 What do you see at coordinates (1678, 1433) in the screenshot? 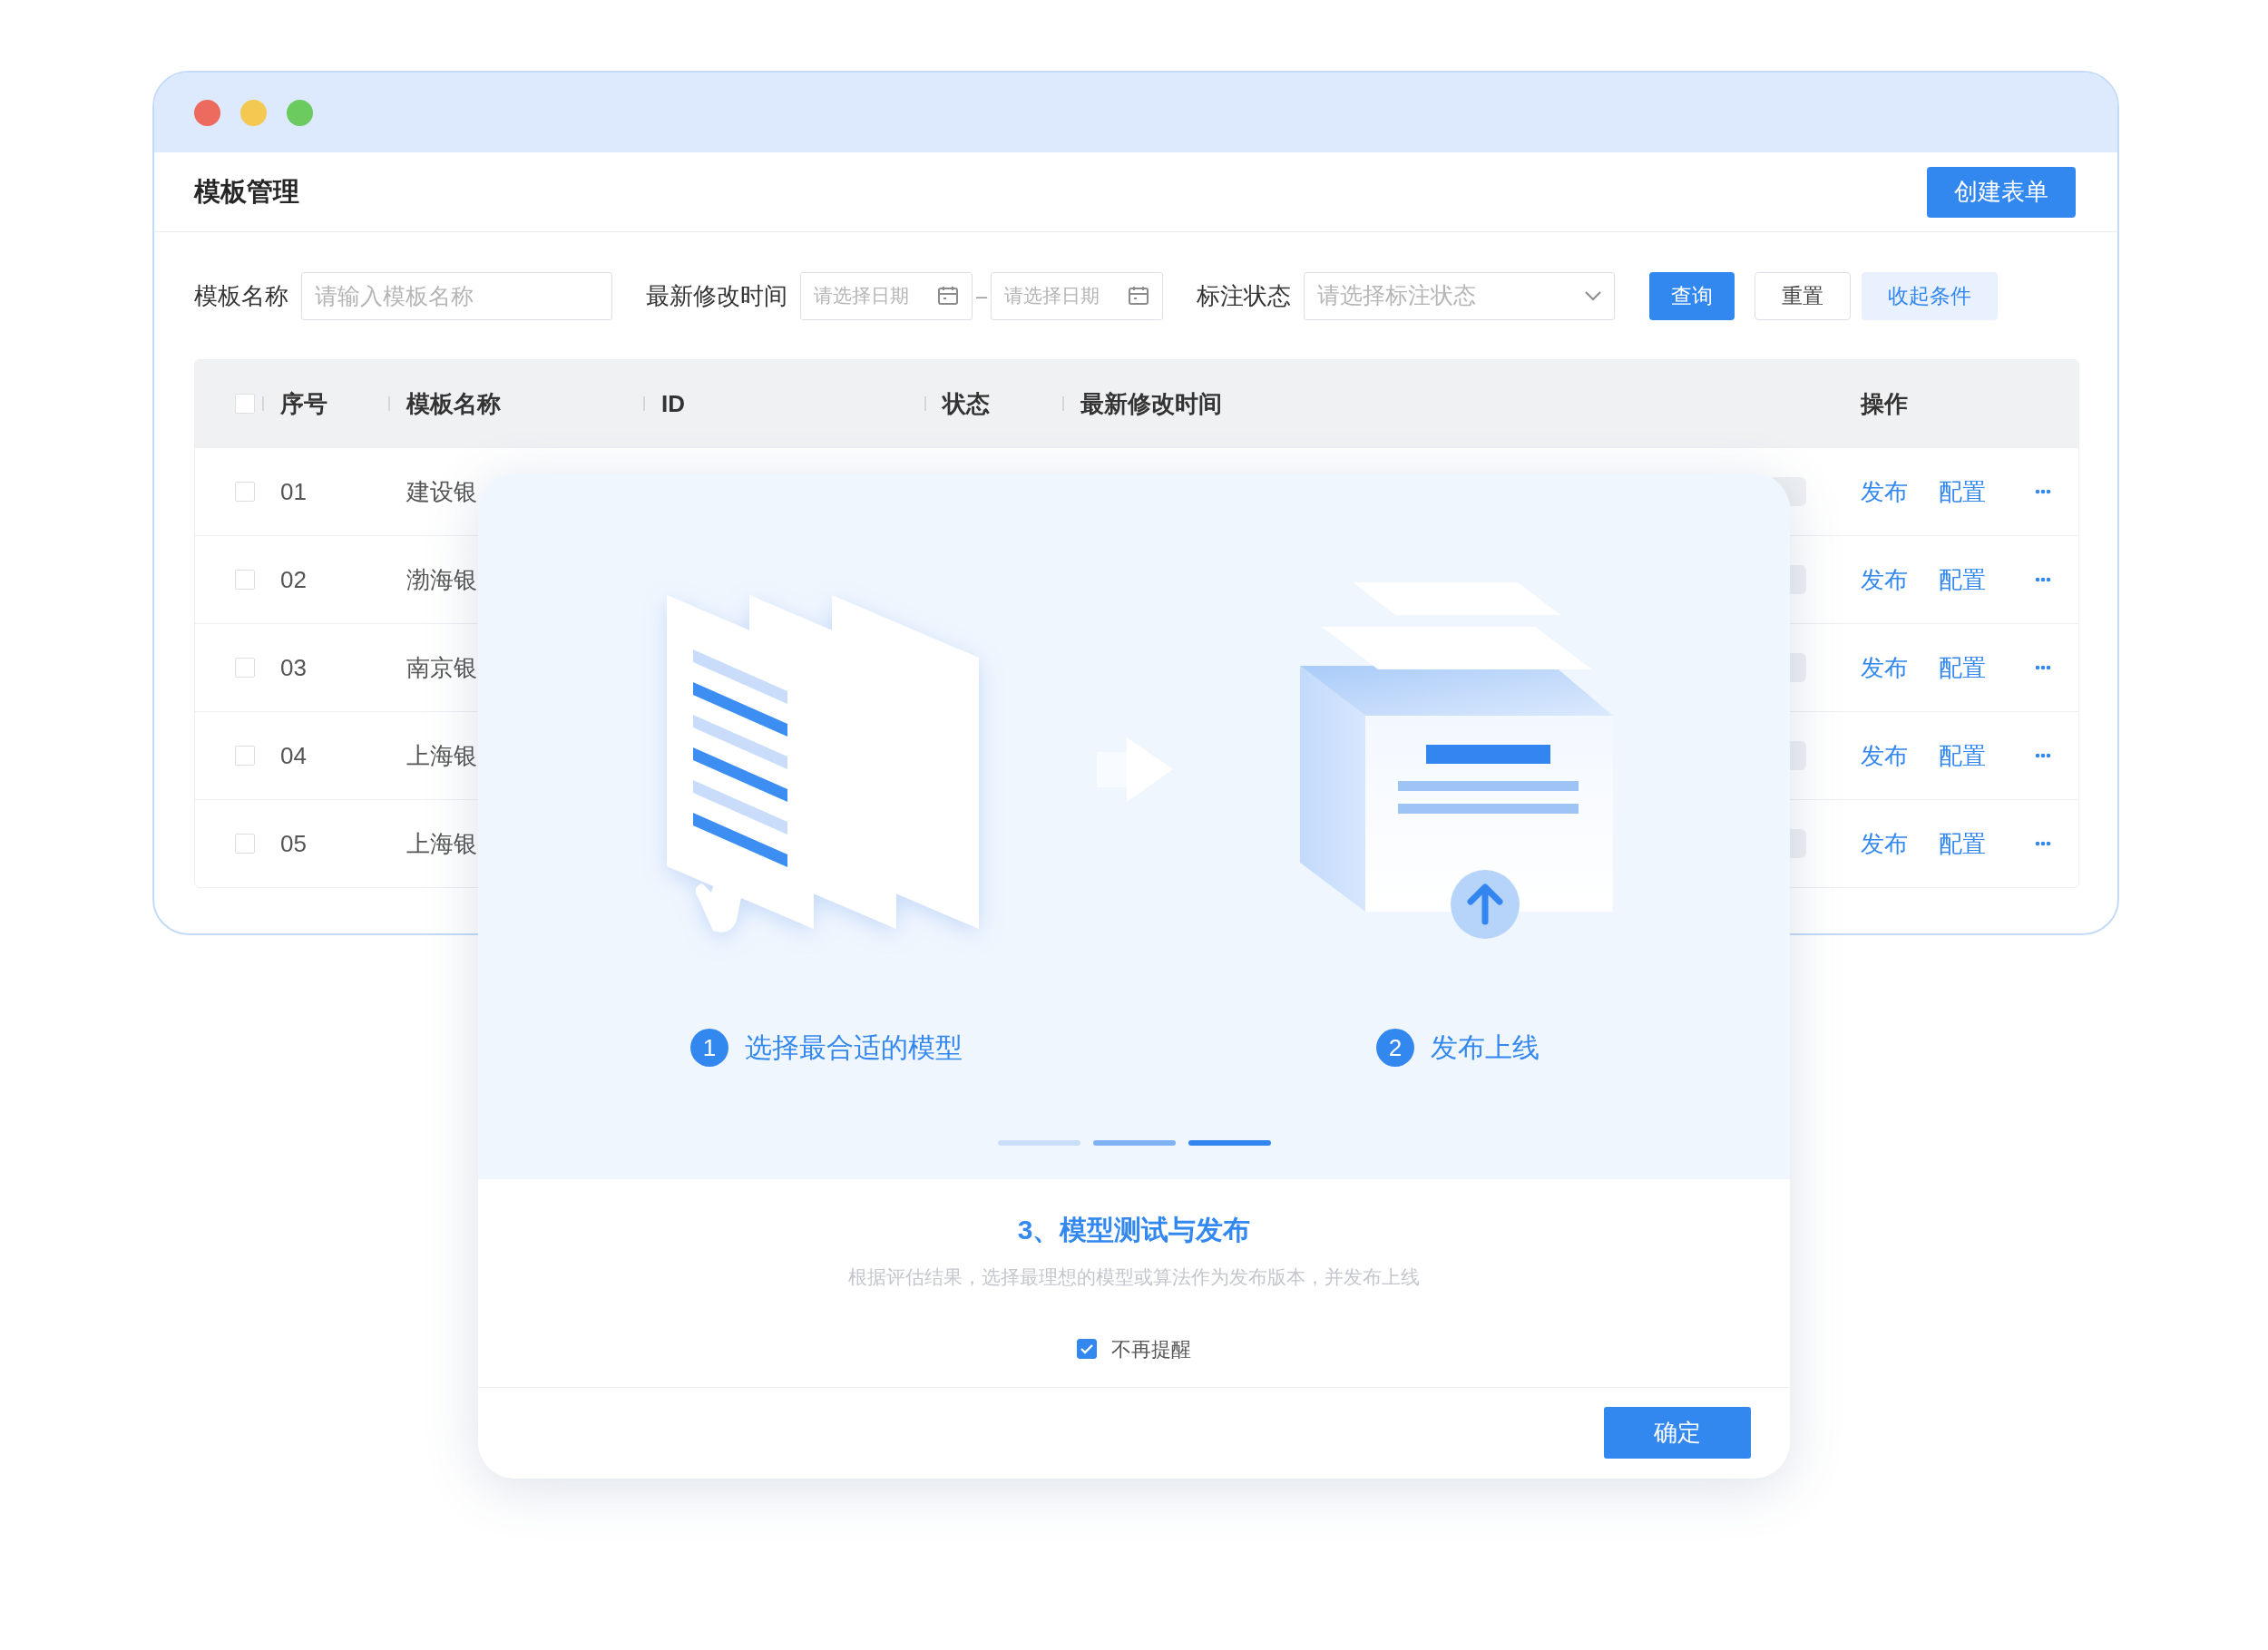
I see `confirm-button: 确定` at bounding box center [1678, 1433].